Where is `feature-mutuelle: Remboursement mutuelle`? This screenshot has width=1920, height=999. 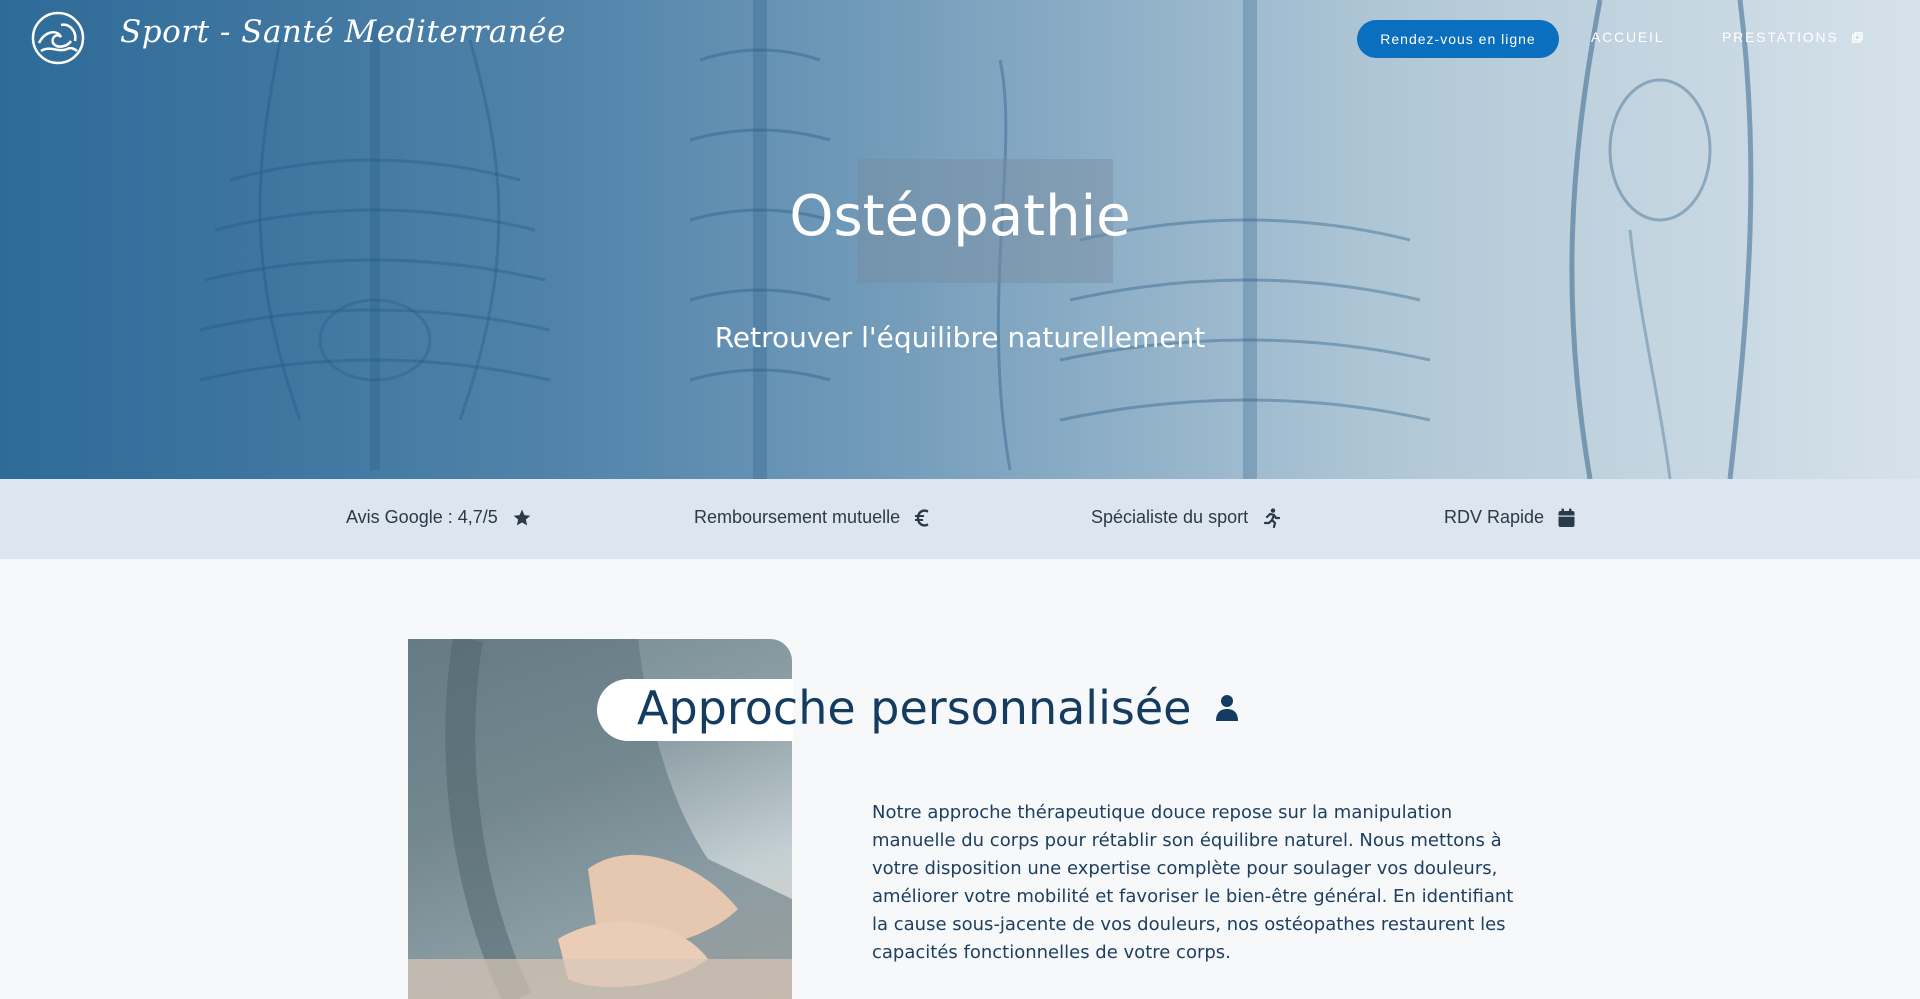
feature-mutuelle: Remboursement mutuelle is located at coordinates (812, 517).